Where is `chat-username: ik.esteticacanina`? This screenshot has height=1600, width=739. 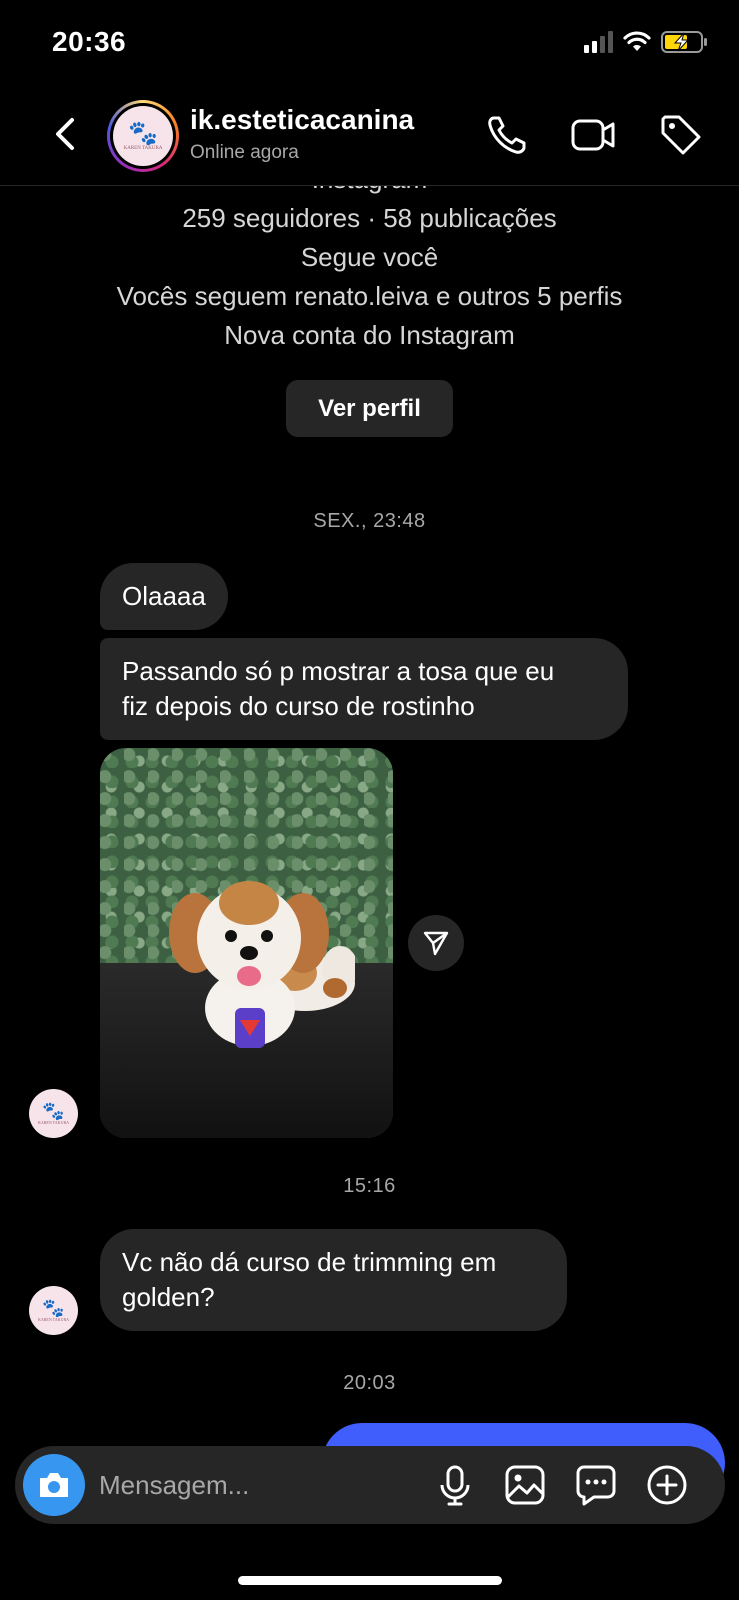
chat-username: ik.esteticacanina is located at coordinates (302, 120).